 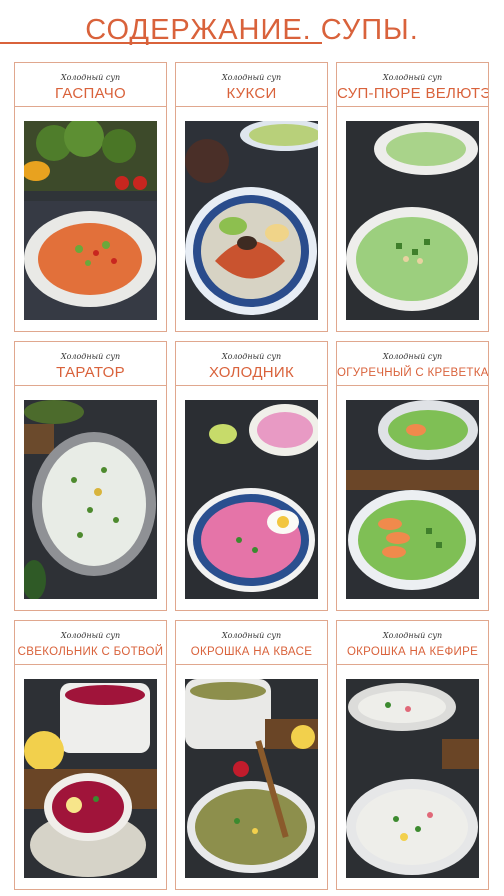 What do you see at coordinates (90, 652) in the screenshot?
I see `card-title: СВЕКОЛЬНИК С БОТВОЙ` at bounding box center [90, 652].